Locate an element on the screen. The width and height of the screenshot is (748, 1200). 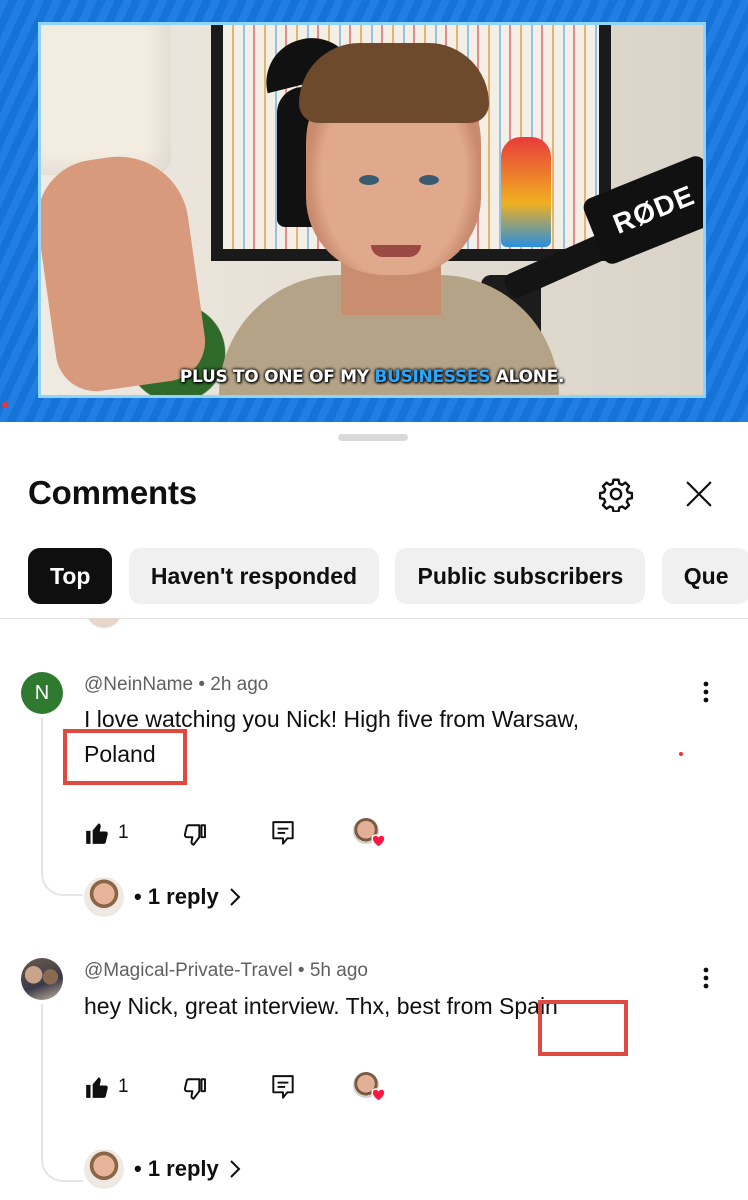
progress-dot is located at coordinates (5, 405).